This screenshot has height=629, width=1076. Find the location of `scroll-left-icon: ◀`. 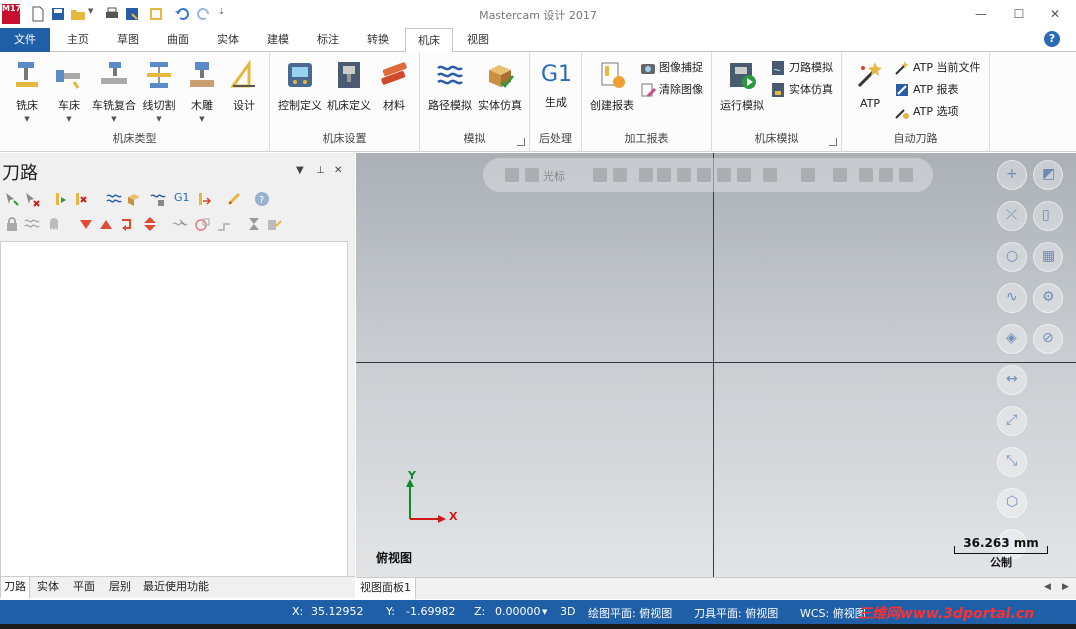

scroll-left-icon: ◀ is located at coordinates (1047, 587).